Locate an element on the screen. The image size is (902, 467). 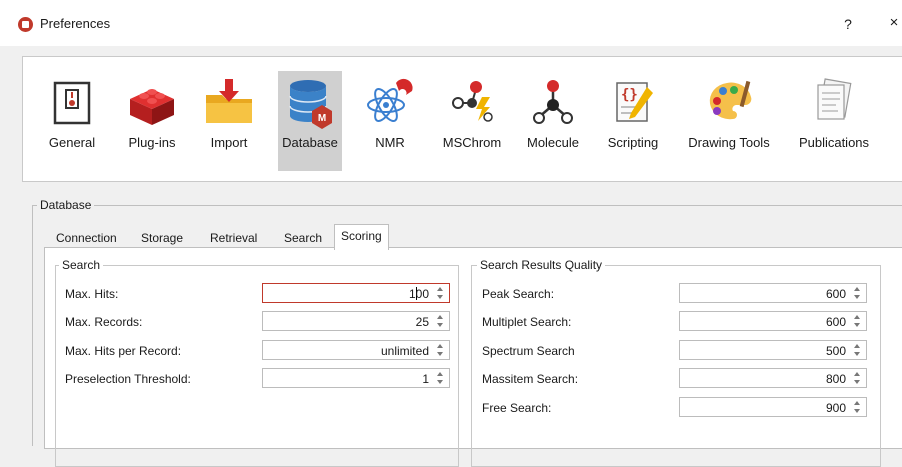
massitem-search-label: Massitem Search: is located at coordinates (530, 379).